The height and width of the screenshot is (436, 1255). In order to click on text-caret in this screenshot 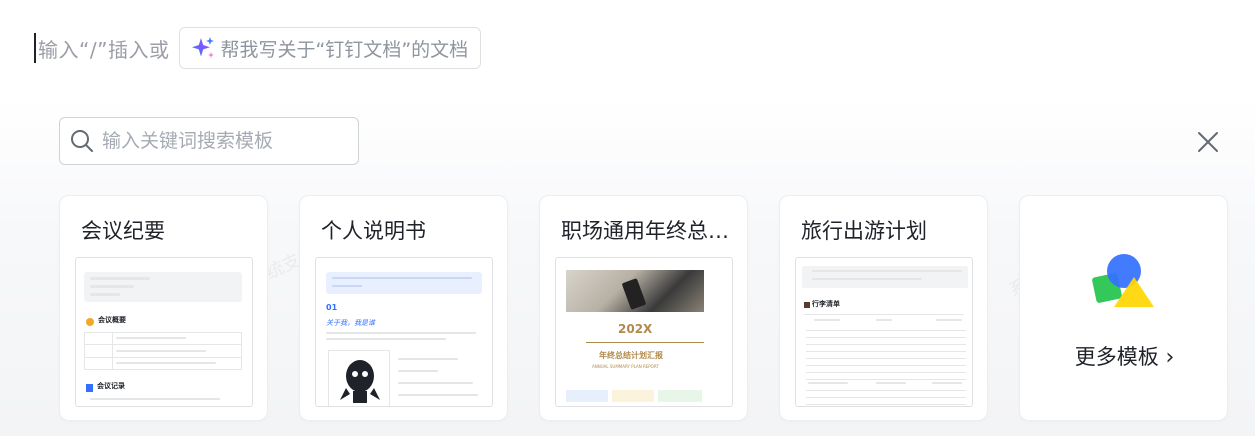, I will do `click(35, 48)`.